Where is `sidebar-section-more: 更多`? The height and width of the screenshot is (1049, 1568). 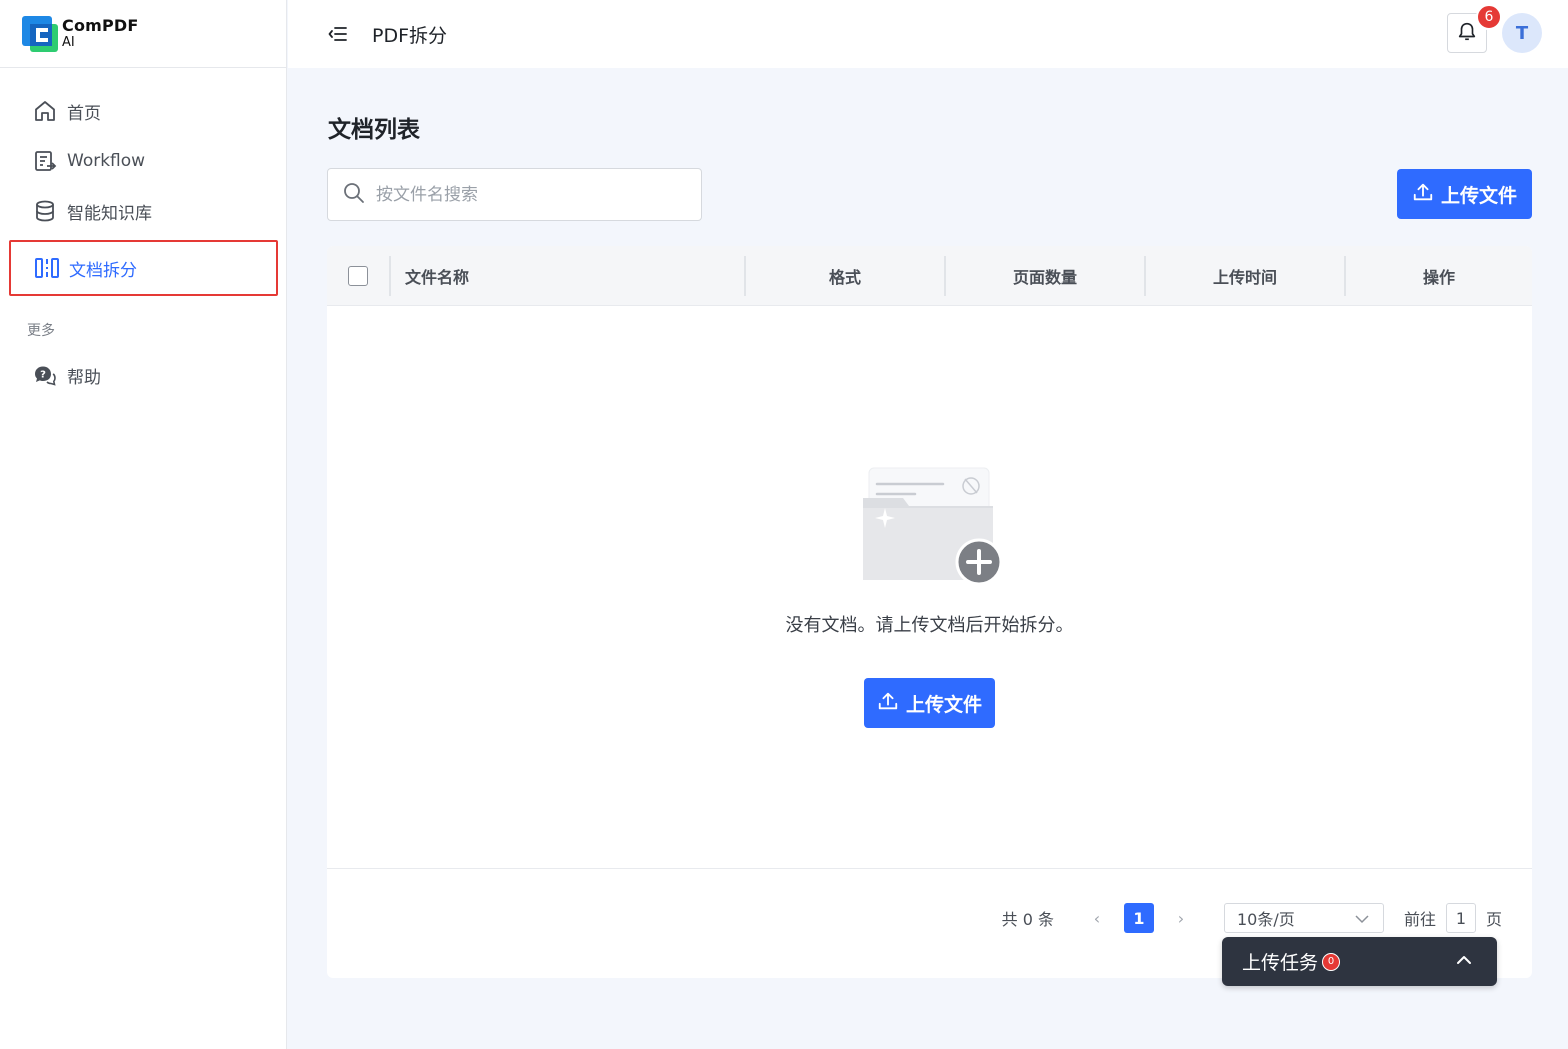 sidebar-section-more: 更多 is located at coordinates (41, 331).